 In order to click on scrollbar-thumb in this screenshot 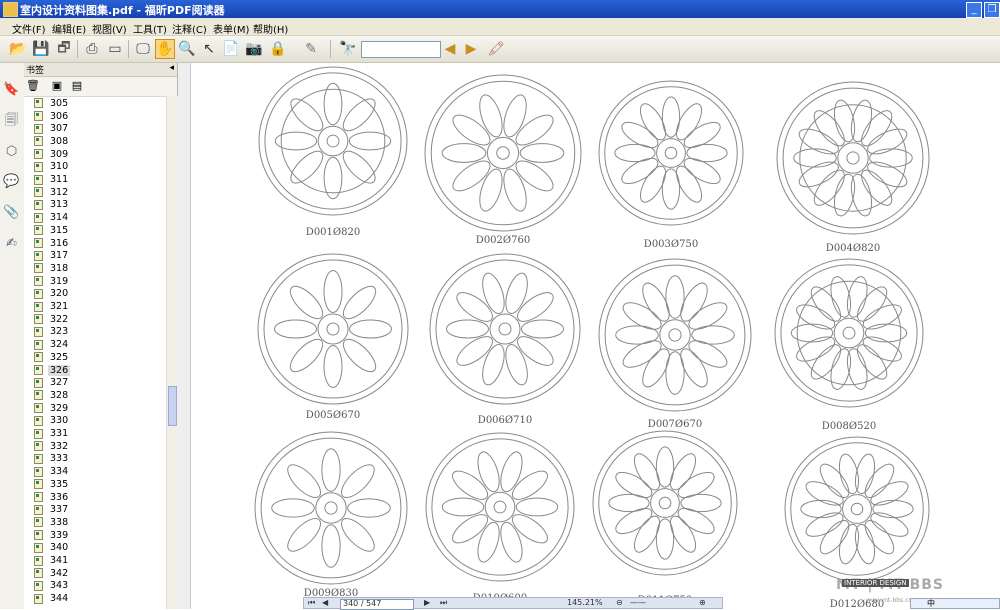, I will do `click(172, 406)`.